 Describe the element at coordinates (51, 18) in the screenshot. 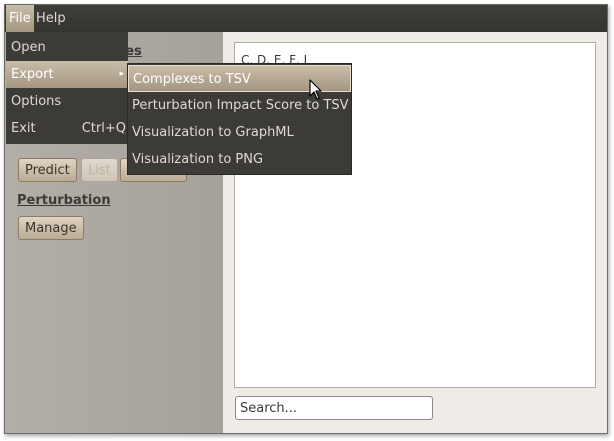

I see `help-menu-button: Help` at that location.